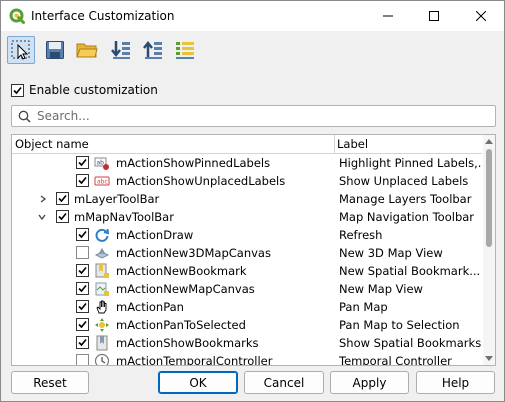 This screenshot has height=402, width=505. What do you see at coordinates (52, 144) in the screenshot?
I see `column-header-object-name: Object name` at bounding box center [52, 144].